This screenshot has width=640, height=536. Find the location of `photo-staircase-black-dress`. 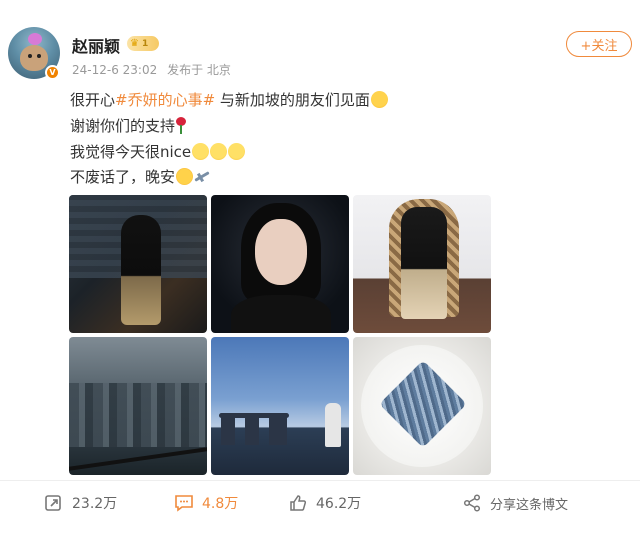

photo-staircase-black-dress is located at coordinates (138, 264).